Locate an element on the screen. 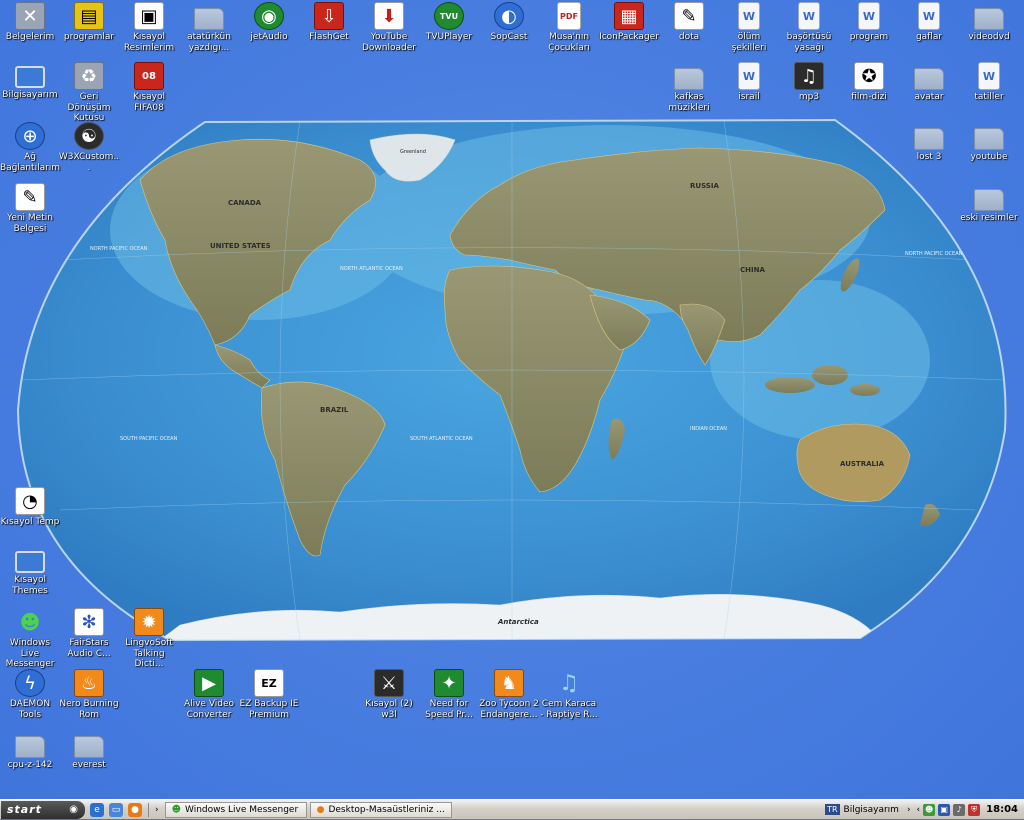 The height and width of the screenshot is (820, 1024). desktop-icon-israil: W israil is located at coordinates (749, 82).